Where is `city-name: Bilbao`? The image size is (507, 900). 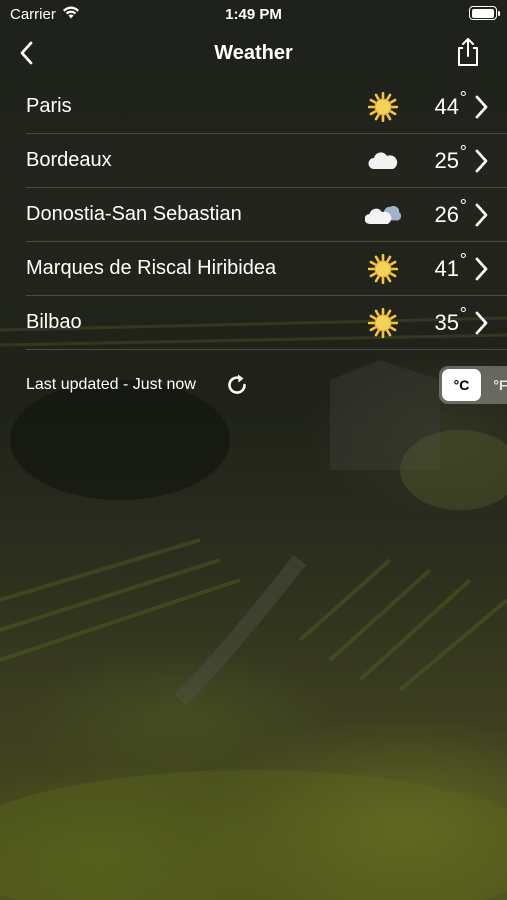
city-name: Bilbao is located at coordinates (54, 322).